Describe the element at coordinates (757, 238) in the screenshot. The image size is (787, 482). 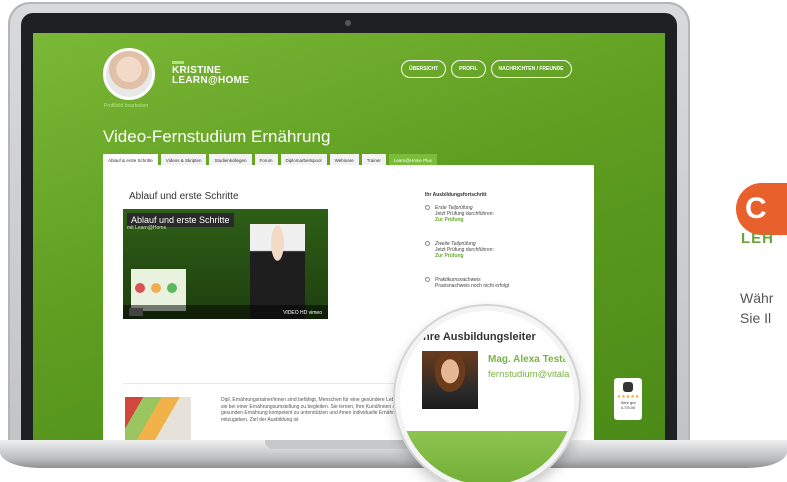
I see `side-heading: LEH` at that location.